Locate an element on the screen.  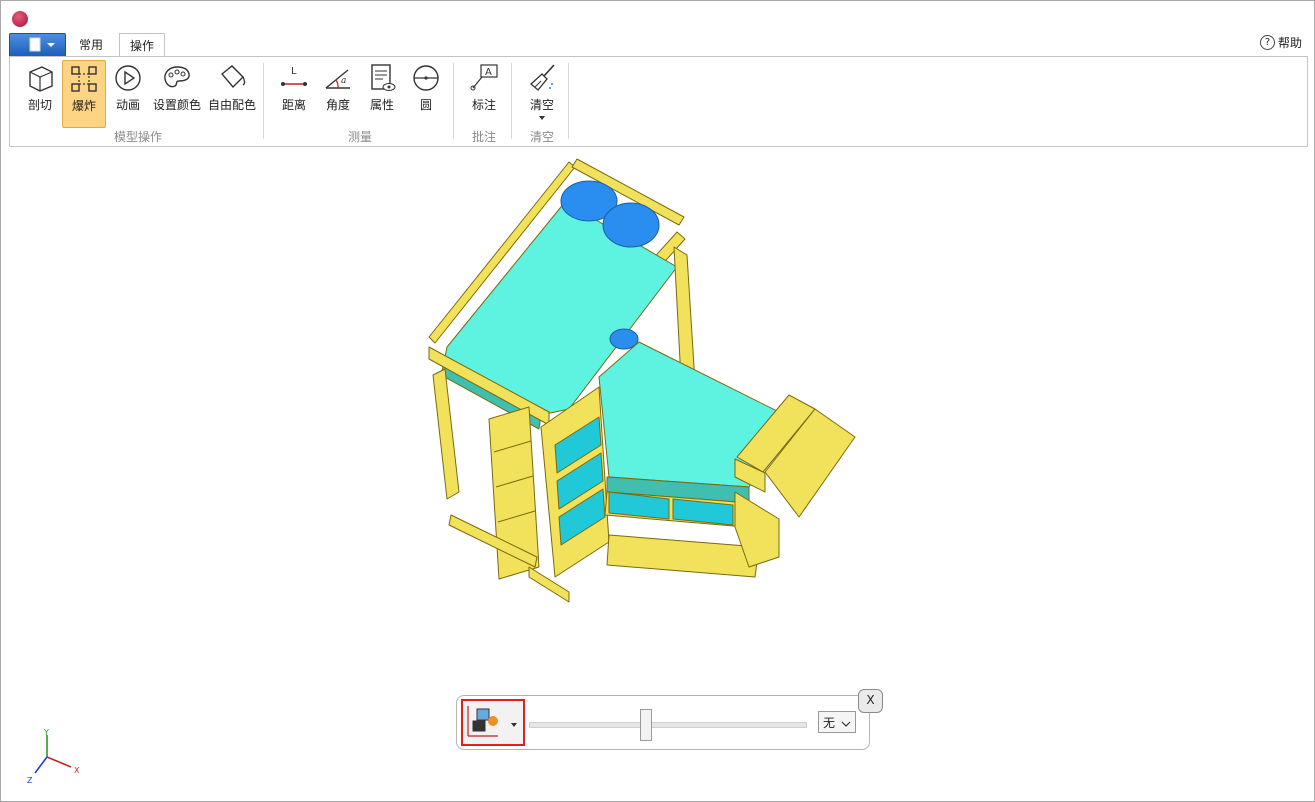
angle-button: a 角度 is located at coordinates (338, 93).